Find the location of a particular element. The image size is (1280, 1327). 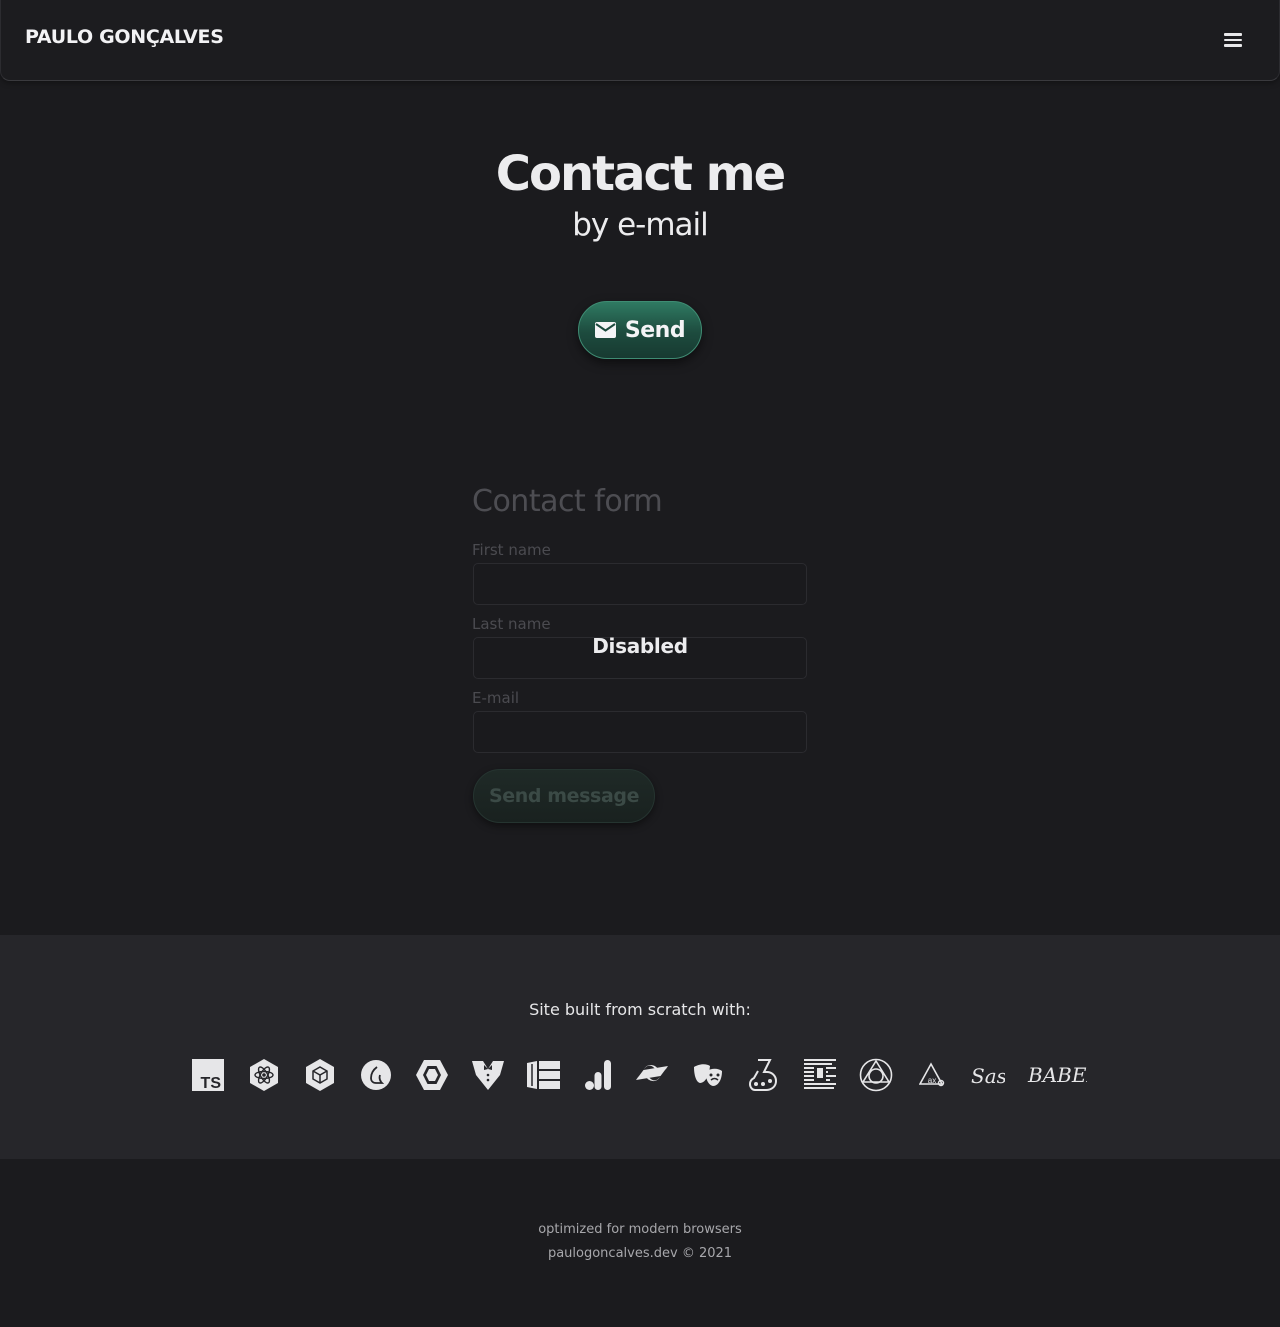

last-name-label: Last name is located at coordinates (511, 624).